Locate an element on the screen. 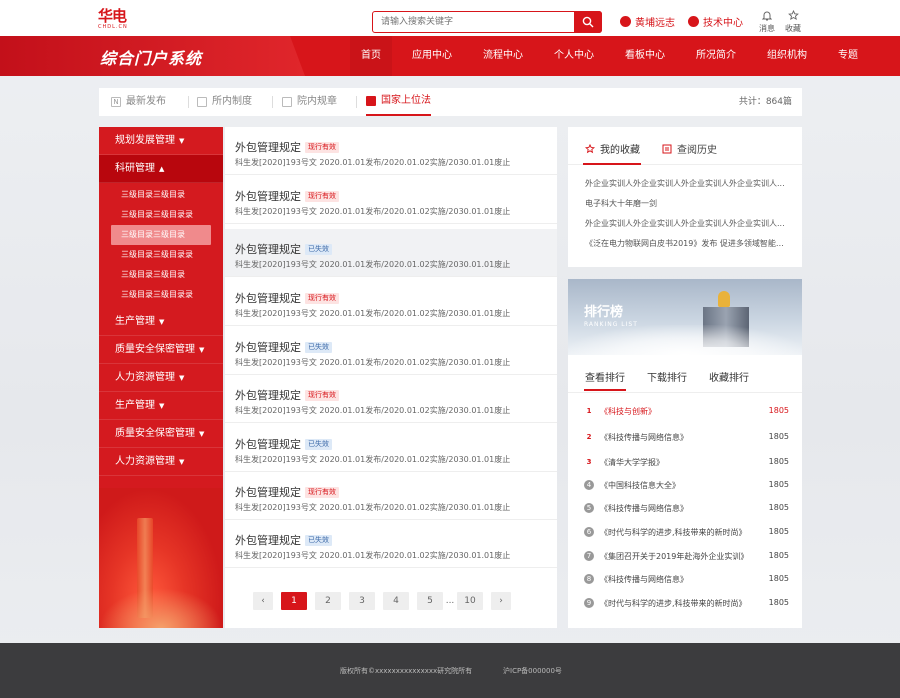  ranking-row: 2 《科技传播与网络信息》 1805 is located at coordinates (686, 438).